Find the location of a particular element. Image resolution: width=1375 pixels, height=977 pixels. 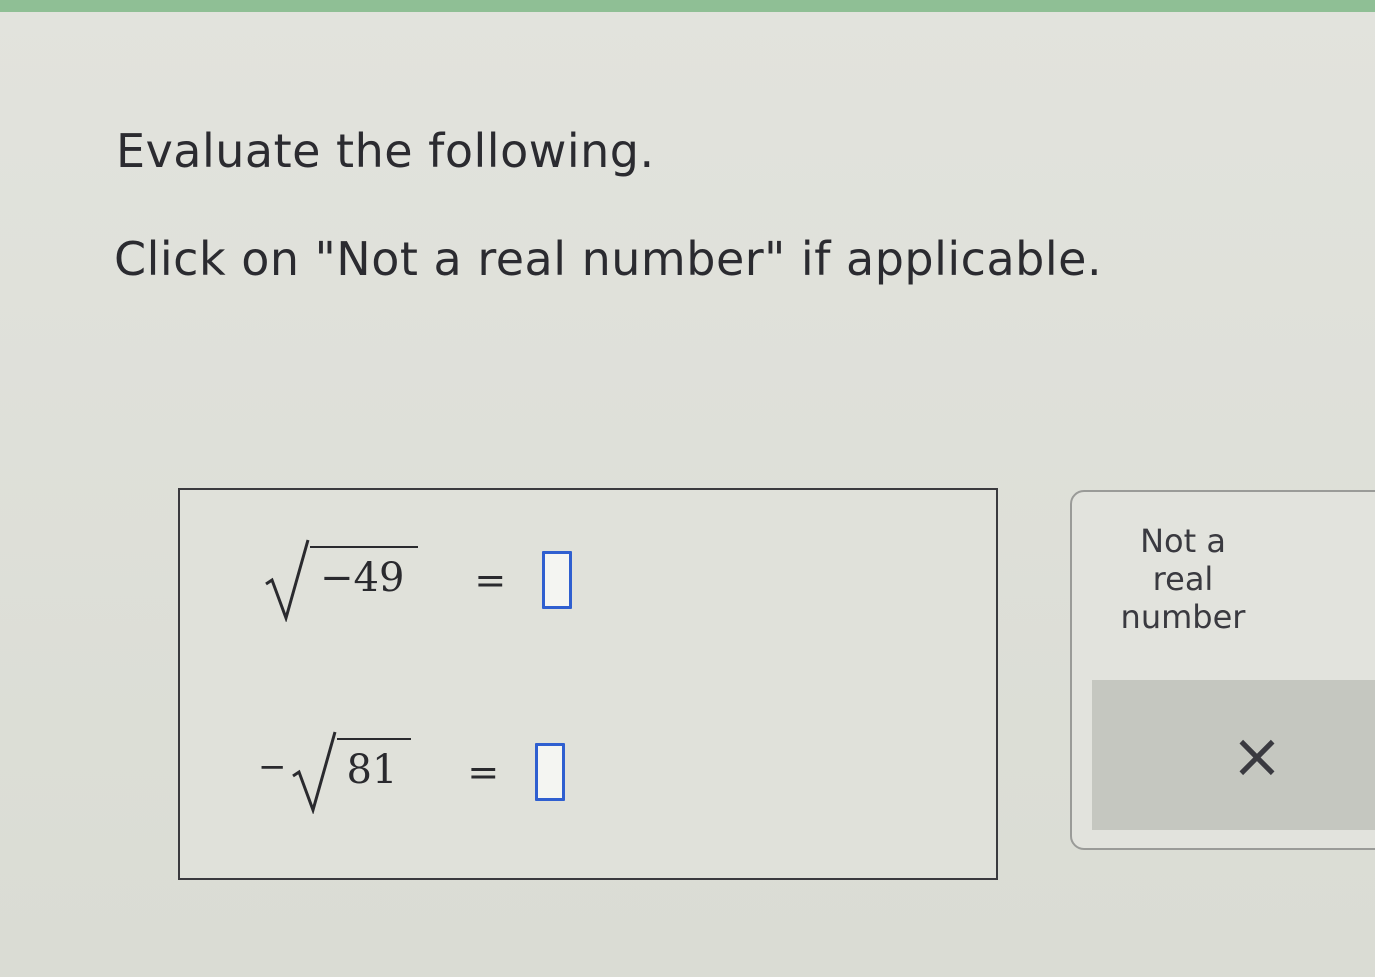

problem-1-answer-input is located at coordinates (557, 580).